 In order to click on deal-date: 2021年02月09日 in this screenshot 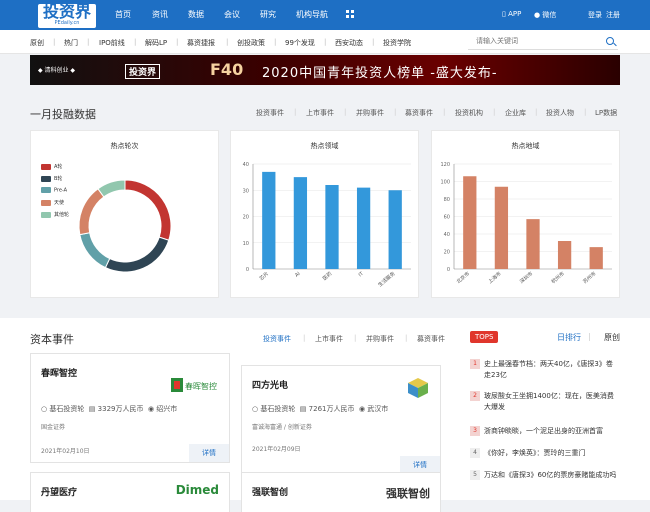, I will do `click(276, 449)`.